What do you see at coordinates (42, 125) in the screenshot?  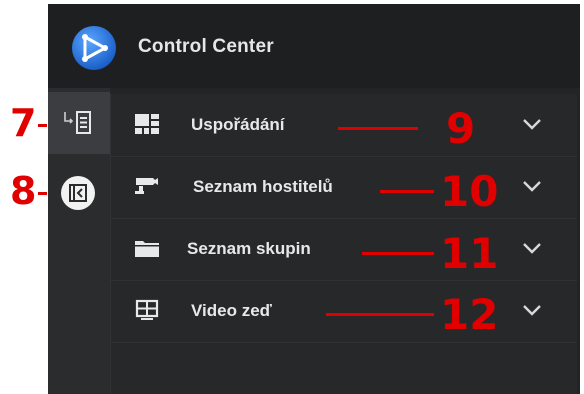 I see `annotation-7-line` at bounding box center [42, 125].